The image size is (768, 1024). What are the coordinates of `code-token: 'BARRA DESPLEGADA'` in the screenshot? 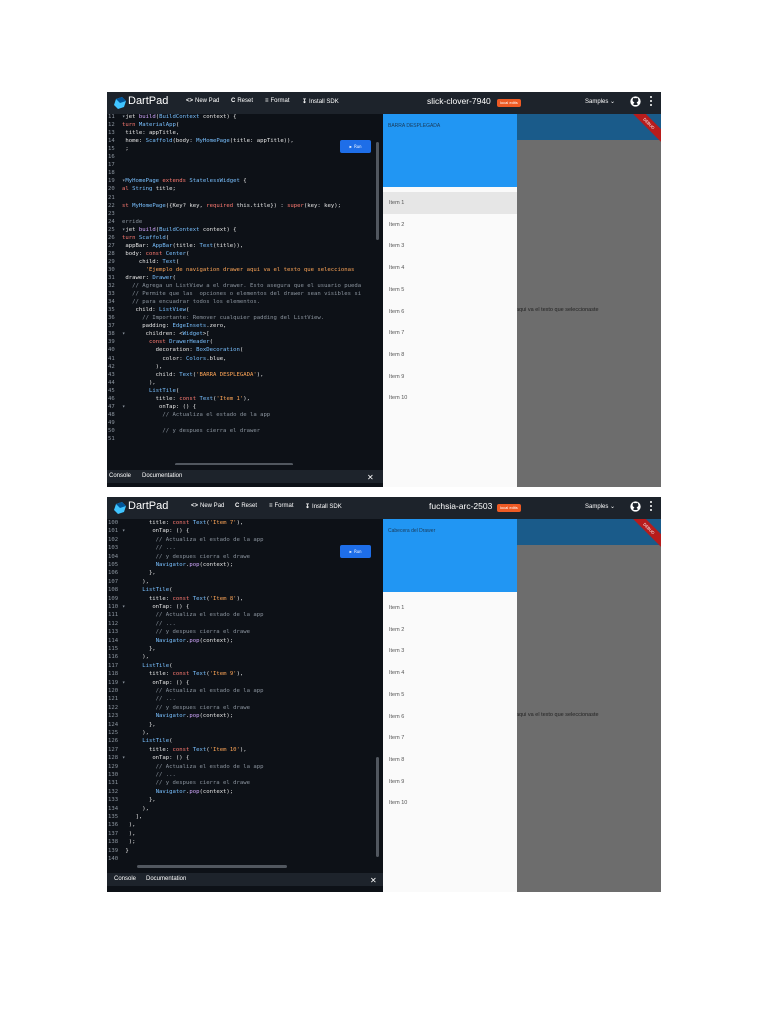 It's located at (226, 374).